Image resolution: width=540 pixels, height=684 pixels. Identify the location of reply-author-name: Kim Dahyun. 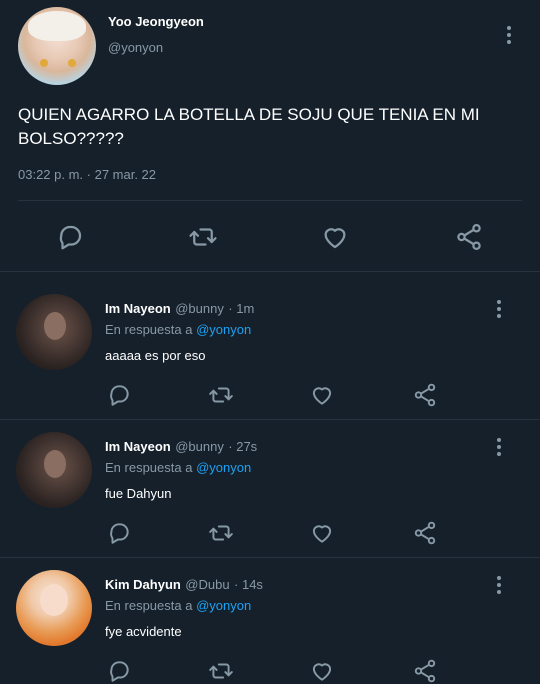
(143, 584).